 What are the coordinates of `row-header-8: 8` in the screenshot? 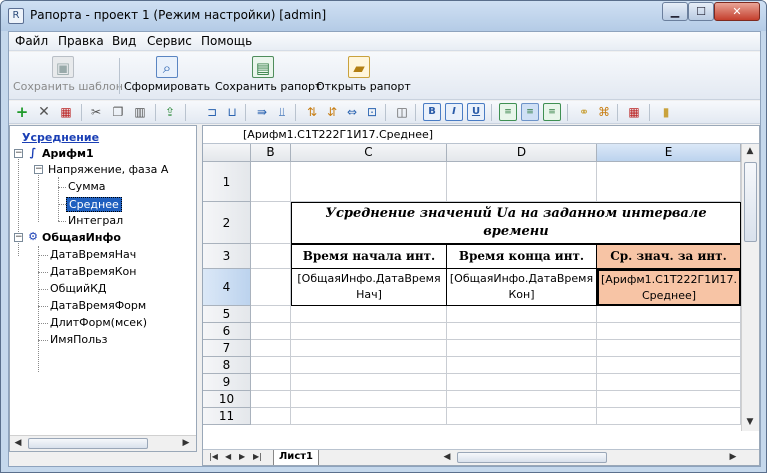 It's located at (227, 365).